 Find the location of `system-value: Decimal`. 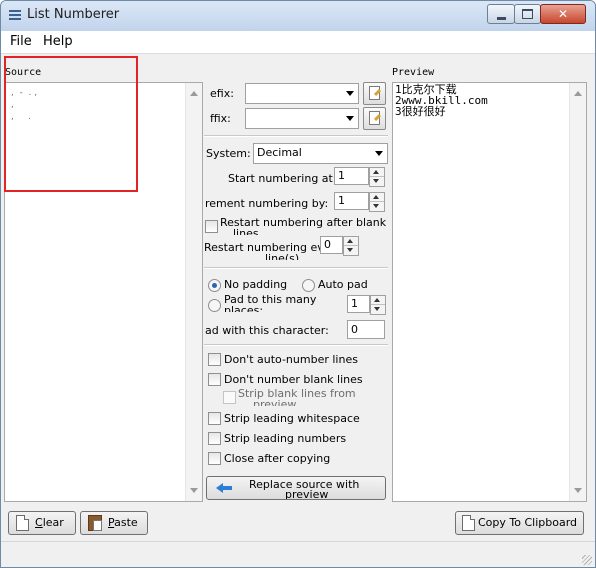

system-value: Decimal is located at coordinates (279, 152).